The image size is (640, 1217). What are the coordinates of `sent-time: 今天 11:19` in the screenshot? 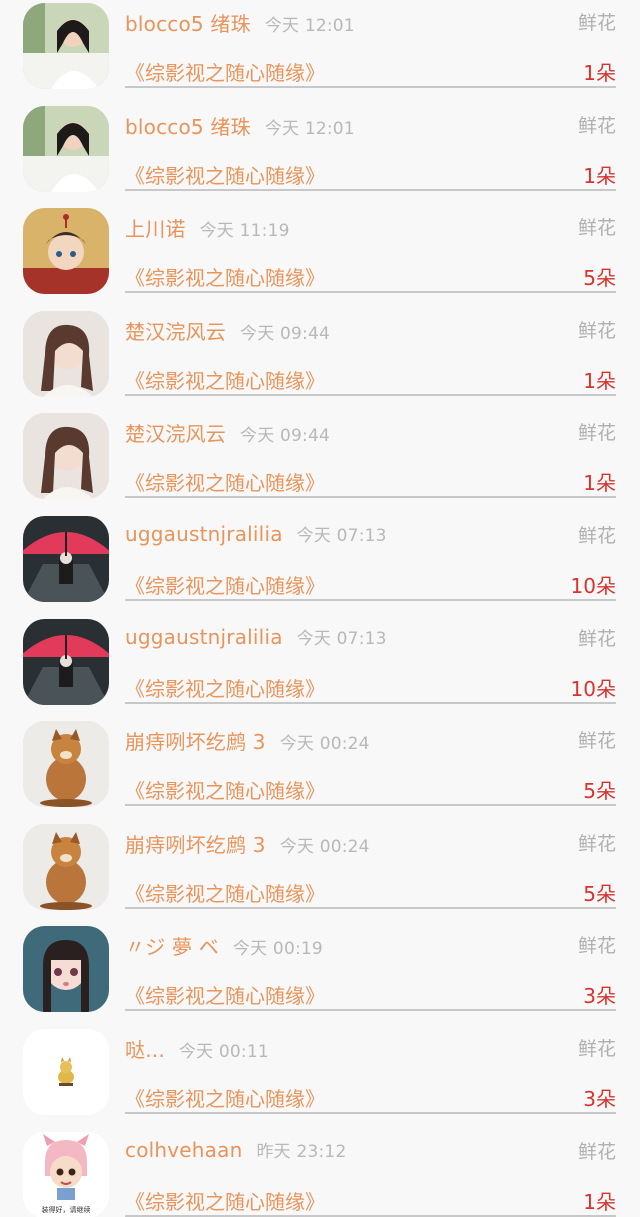 It's located at (244, 231).